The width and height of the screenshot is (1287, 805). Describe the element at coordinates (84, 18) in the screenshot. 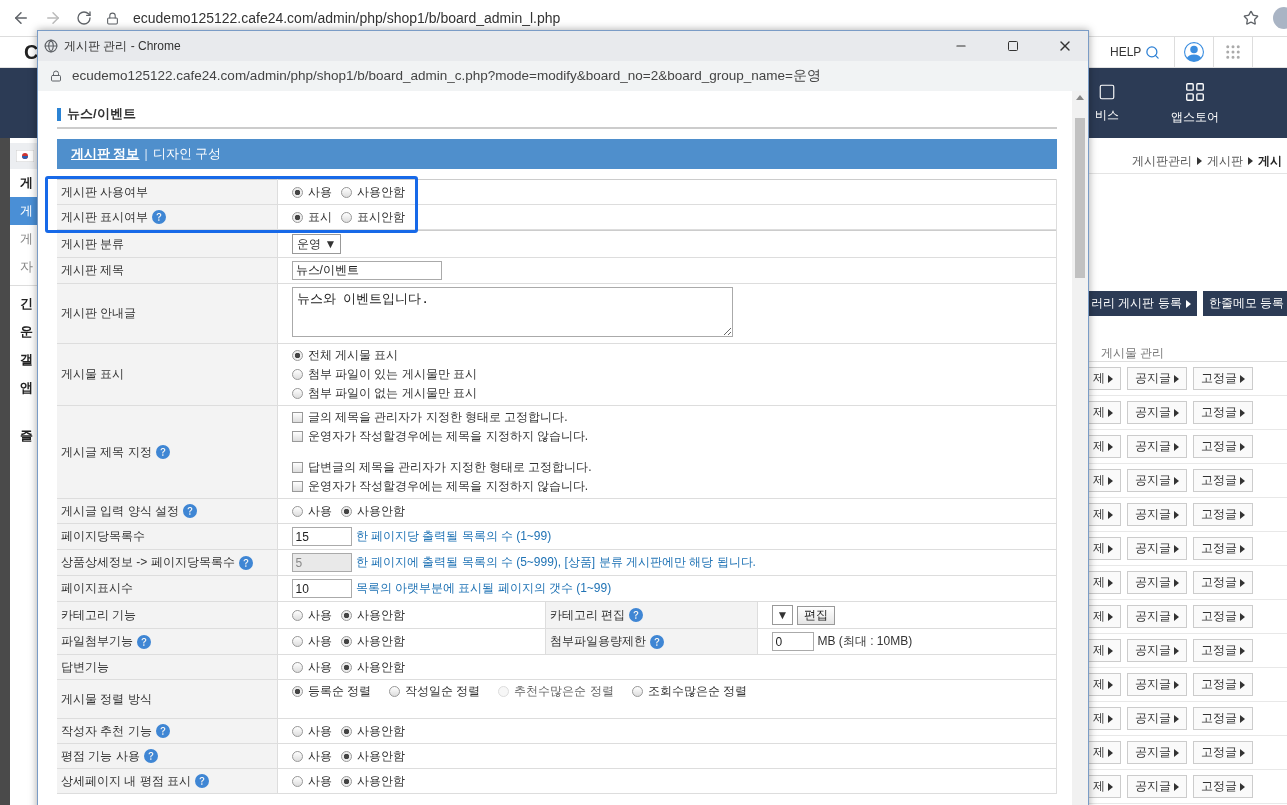

I see `reload-icon` at that location.